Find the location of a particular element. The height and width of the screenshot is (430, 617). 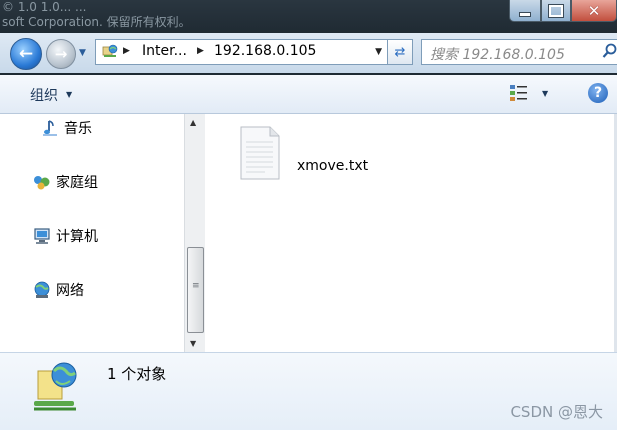

search-icon is located at coordinates (609, 51).